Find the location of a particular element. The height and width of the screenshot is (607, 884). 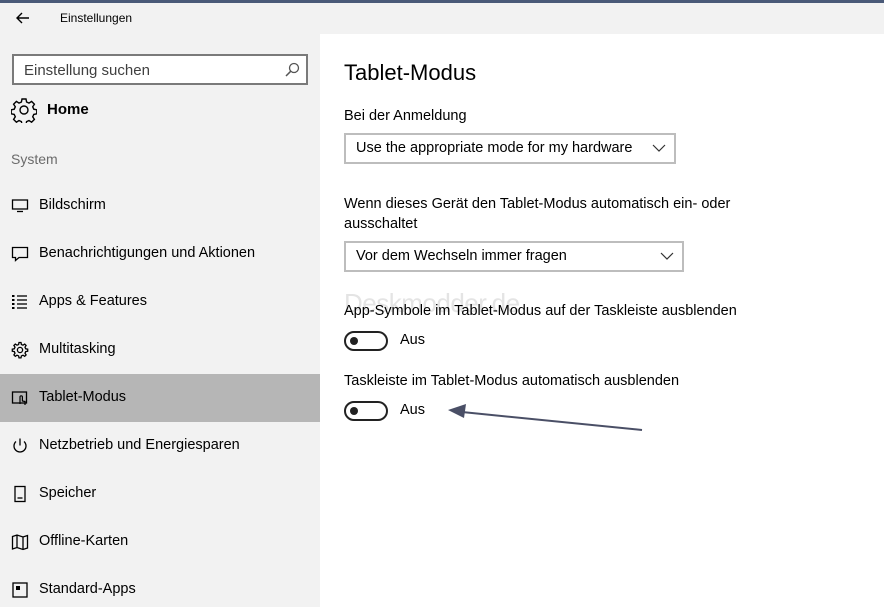

search-icon is located at coordinates (292, 70).